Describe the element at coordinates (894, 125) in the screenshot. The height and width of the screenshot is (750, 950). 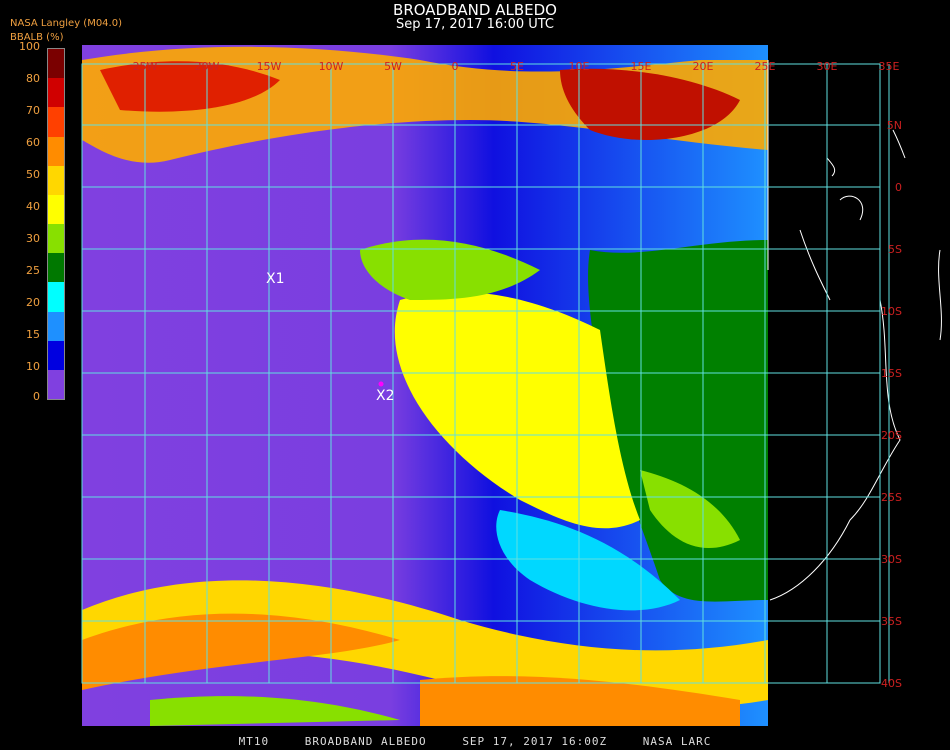
I see `latitude-label: 5N` at that location.